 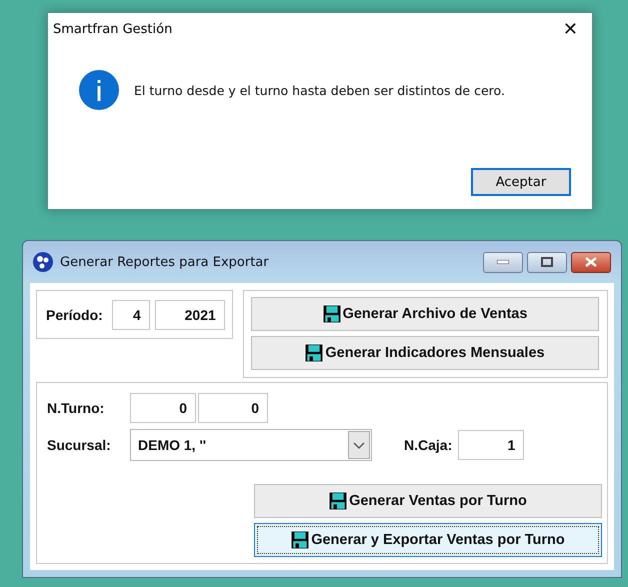 What do you see at coordinates (251, 445) in the screenshot?
I see `branch-dropdown: DEMO 1, ''` at bounding box center [251, 445].